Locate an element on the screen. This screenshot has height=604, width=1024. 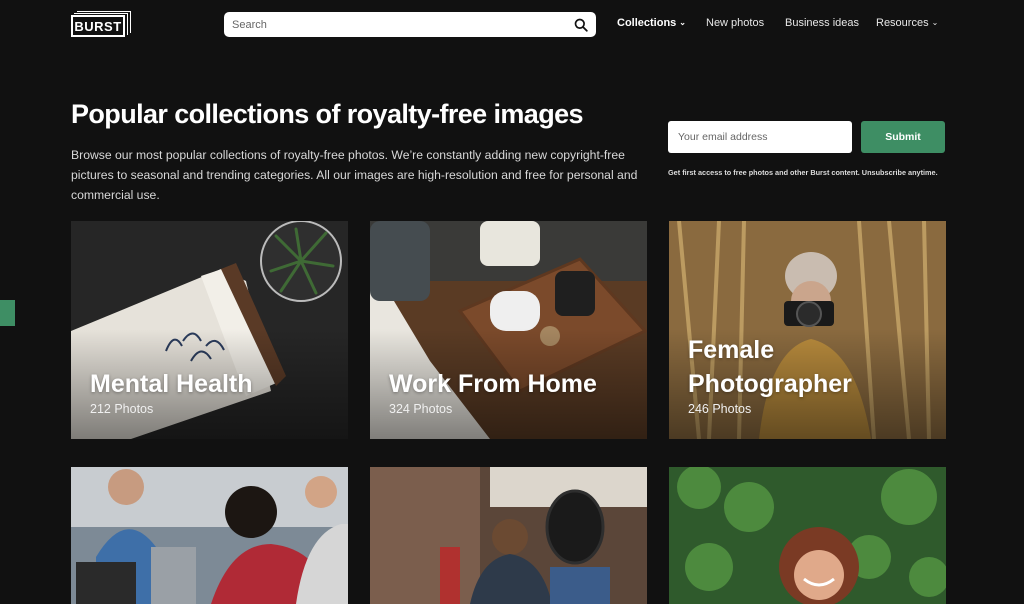
nav-collections: Collections ⌄ is located at coordinates (651, 23).